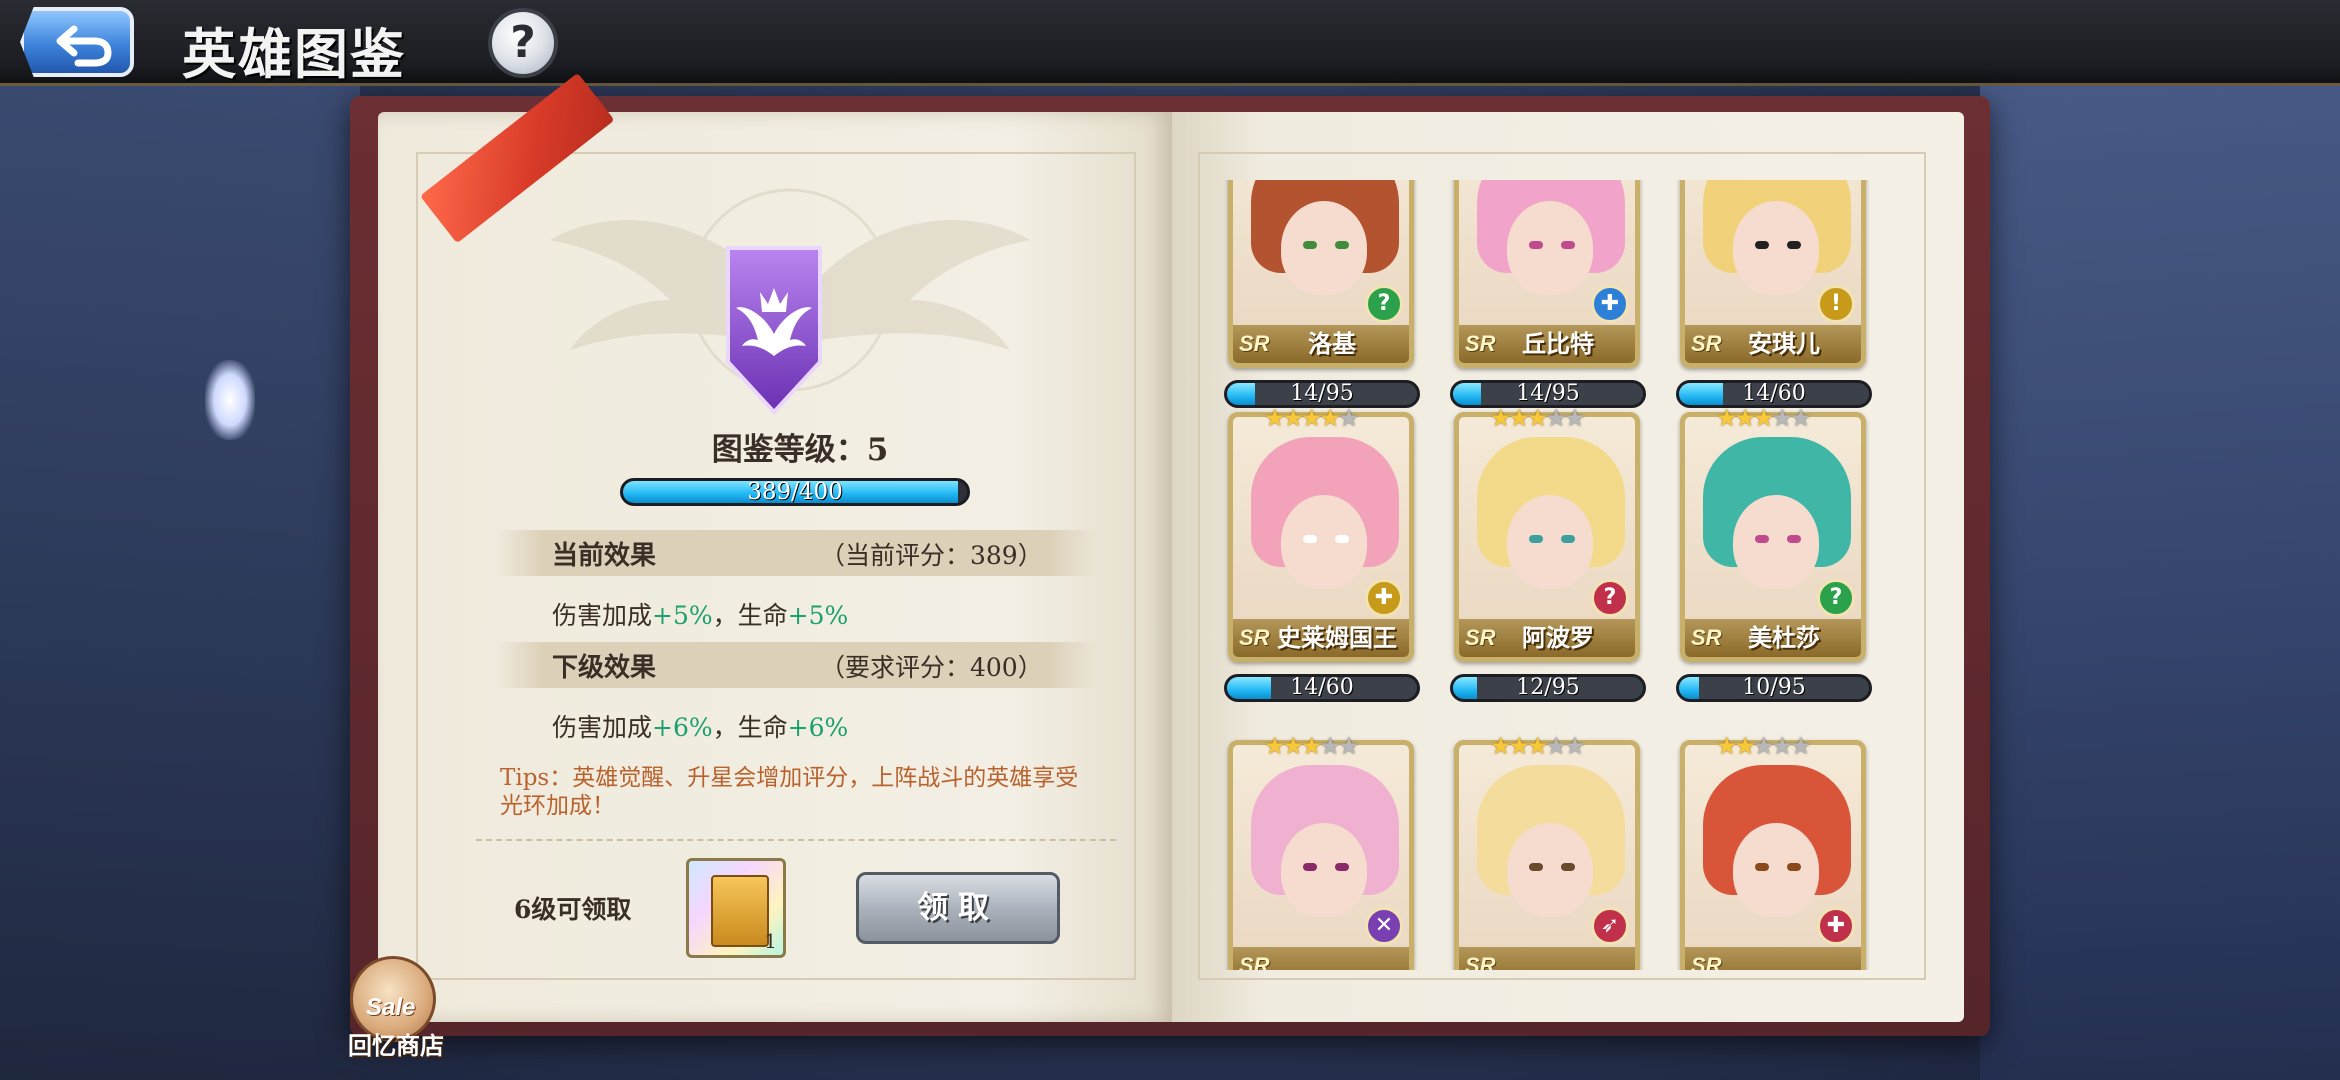 The height and width of the screenshot is (1080, 2340). Describe the element at coordinates (770, 941) in the screenshot. I see `reward-count: 1` at that location.